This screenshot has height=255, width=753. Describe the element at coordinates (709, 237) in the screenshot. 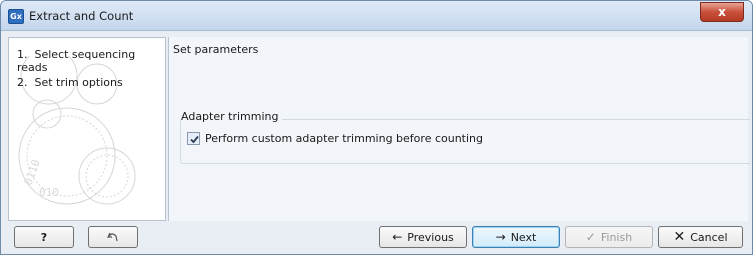

I see `cancel-label: Cancel` at that location.